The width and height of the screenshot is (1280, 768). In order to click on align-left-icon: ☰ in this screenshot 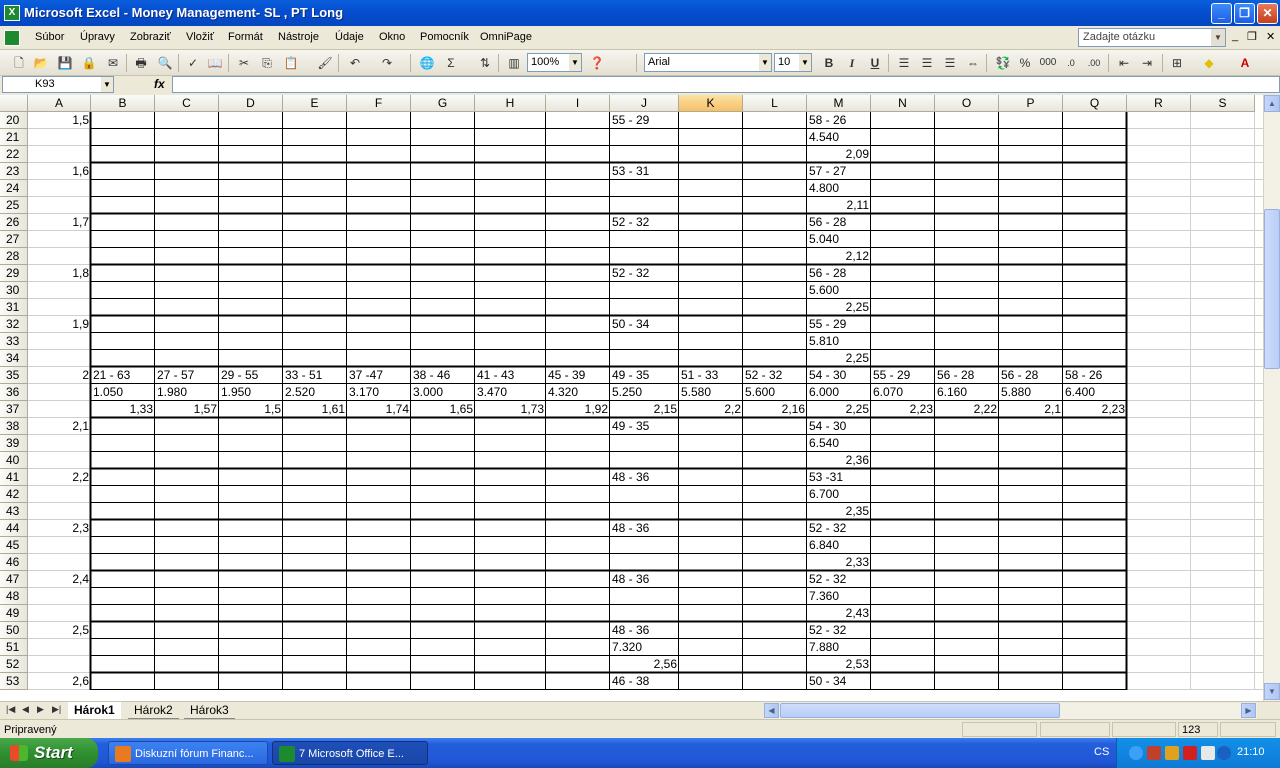, I will do `click(904, 63)`.